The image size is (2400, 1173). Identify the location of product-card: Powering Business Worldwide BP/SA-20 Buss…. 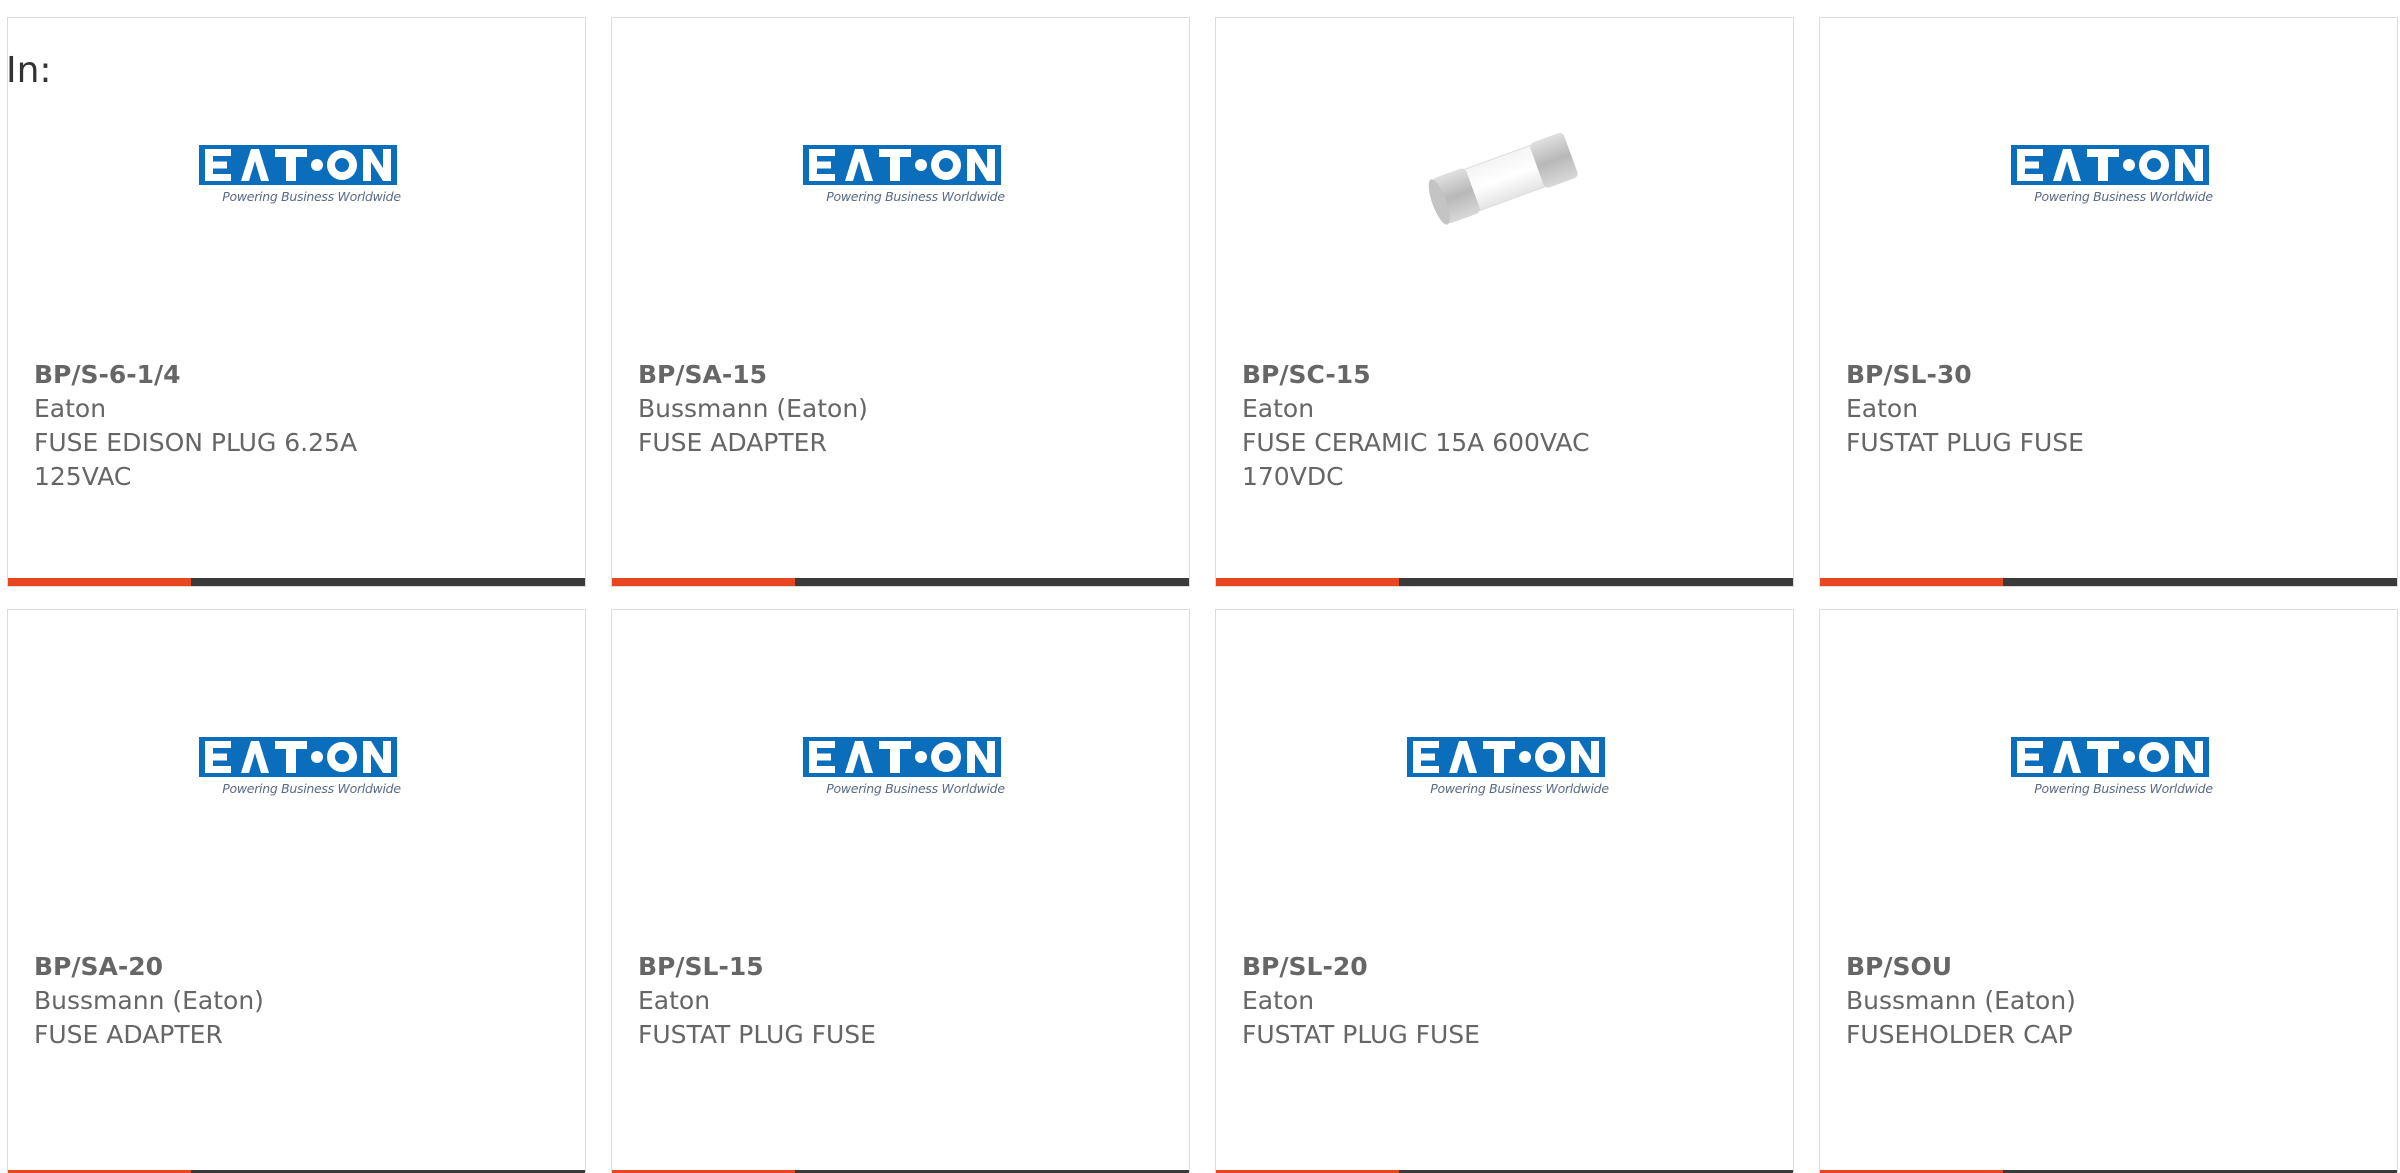
(296, 891).